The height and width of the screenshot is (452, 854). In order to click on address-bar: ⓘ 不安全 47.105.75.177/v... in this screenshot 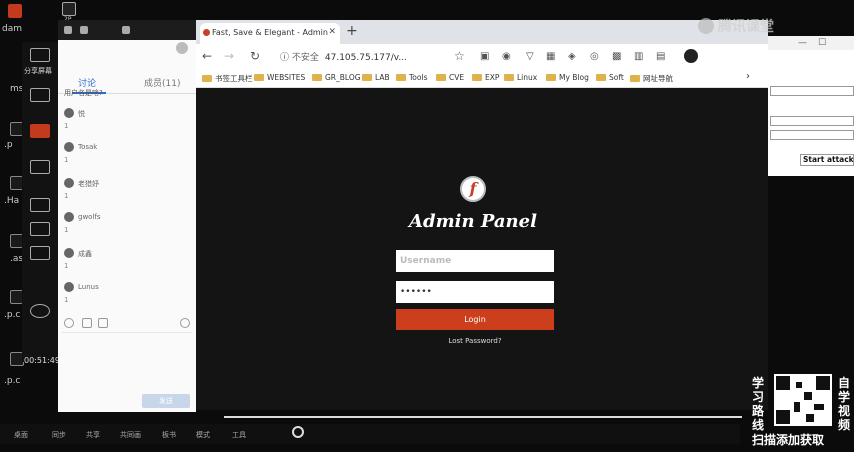, I will do `click(343, 56)`.